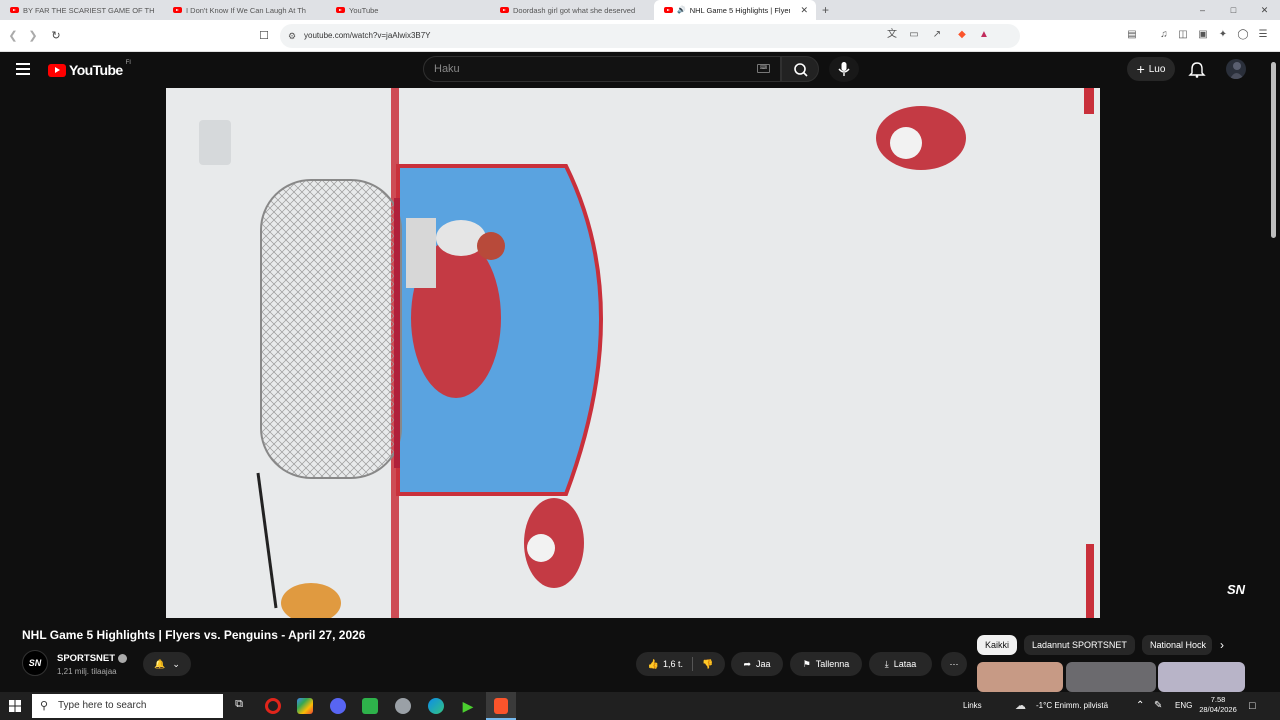  What do you see at coordinates (740, 10) in the screenshot?
I see `tab-label: NHL Game 5 Highlights | Flyers` at bounding box center [740, 10].